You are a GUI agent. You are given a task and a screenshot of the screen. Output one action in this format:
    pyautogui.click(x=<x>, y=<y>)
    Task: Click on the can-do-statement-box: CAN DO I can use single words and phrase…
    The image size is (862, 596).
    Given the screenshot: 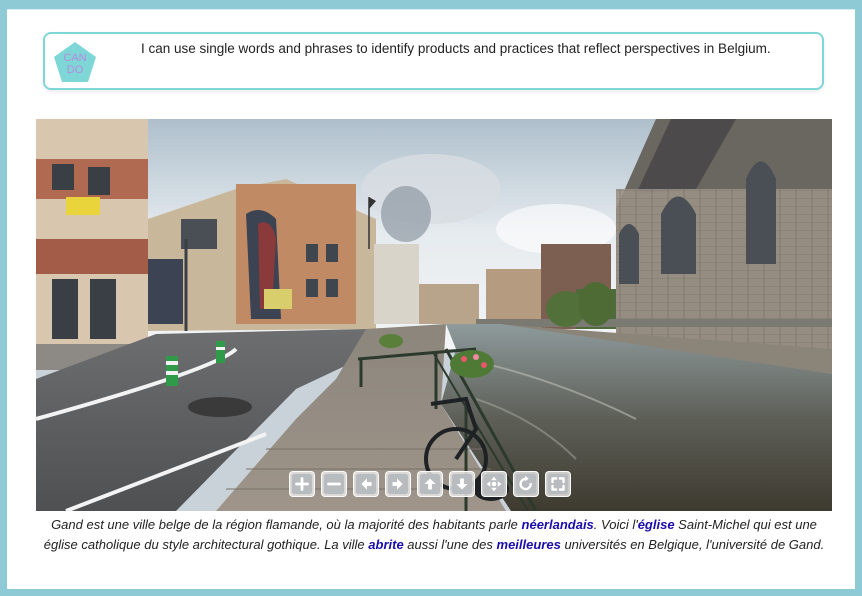 What is the action you would take?
    pyautogui.click(x=433, y=61)
    